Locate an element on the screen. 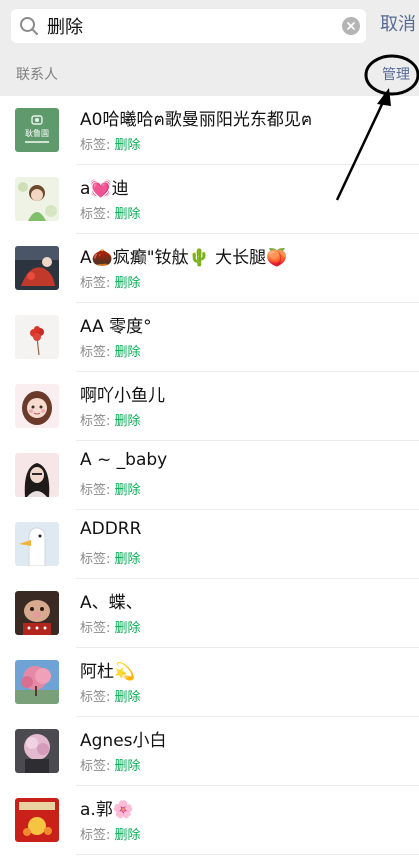 Image resolution: width=419 pixels, height=863 pixels. contact-row: A、蝶、 标签: 删除 is located at coordinates (209, 613).